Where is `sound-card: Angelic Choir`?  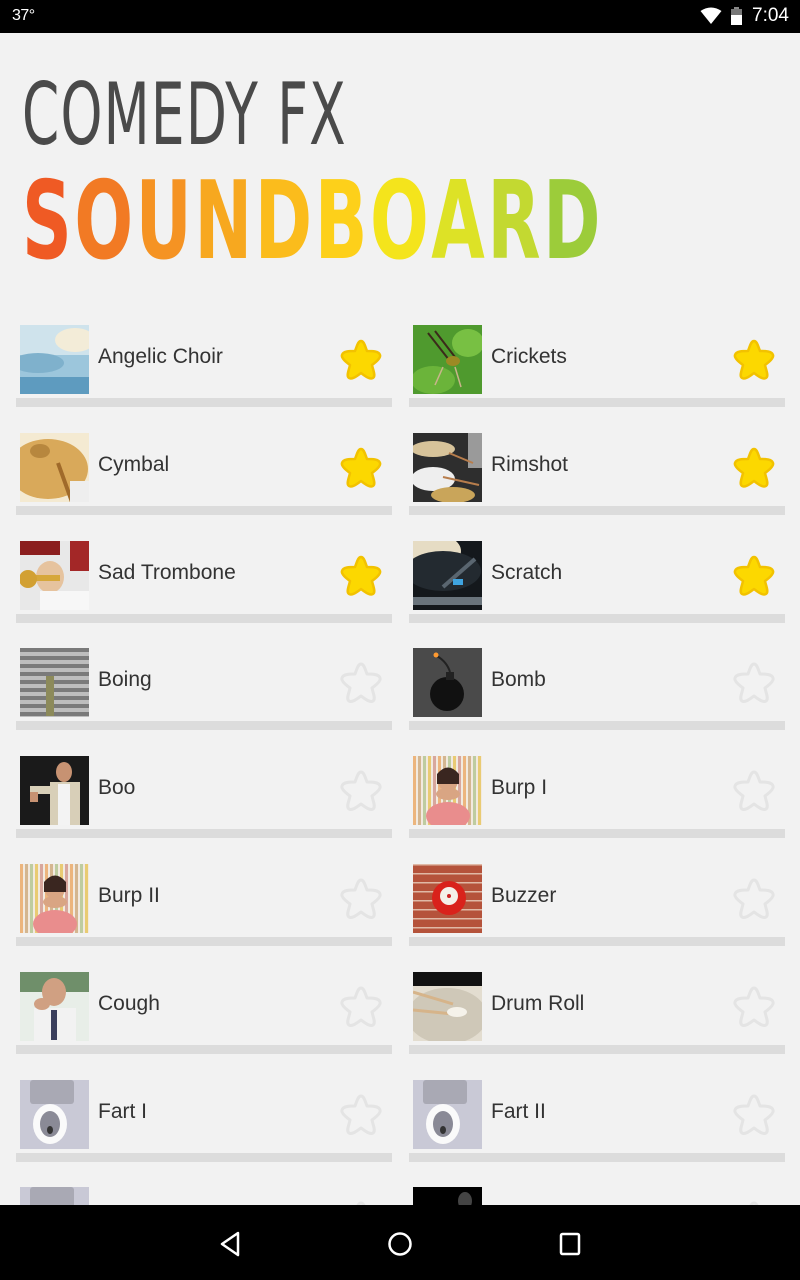
sound-card: Angelic Choir is located at coordinates (204, 362).